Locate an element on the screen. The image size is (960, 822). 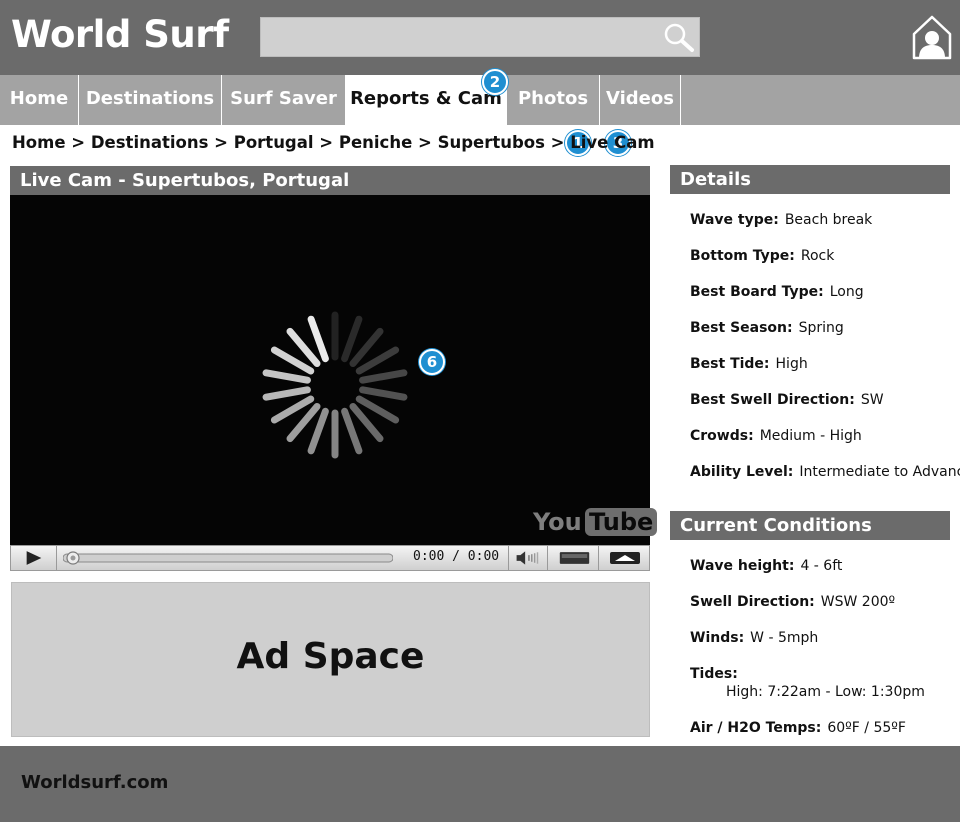
condition-value: 4 - 6ft is located at coordinates (821, 566).